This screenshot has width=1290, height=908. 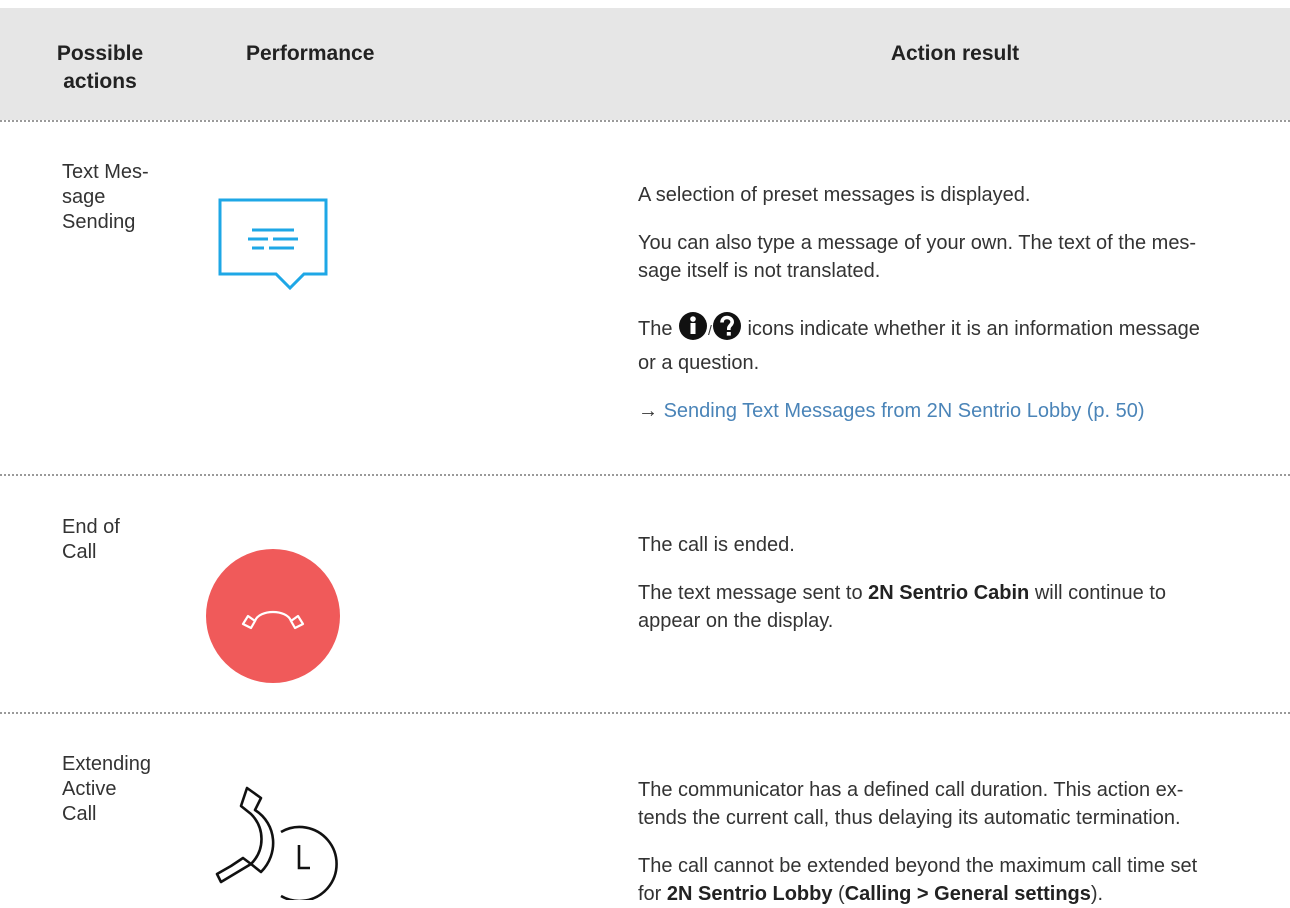 What do you see at coordinates (693, 330) in the screenshot?
I see `info-circle-icon` at bounding box center [693, 330].